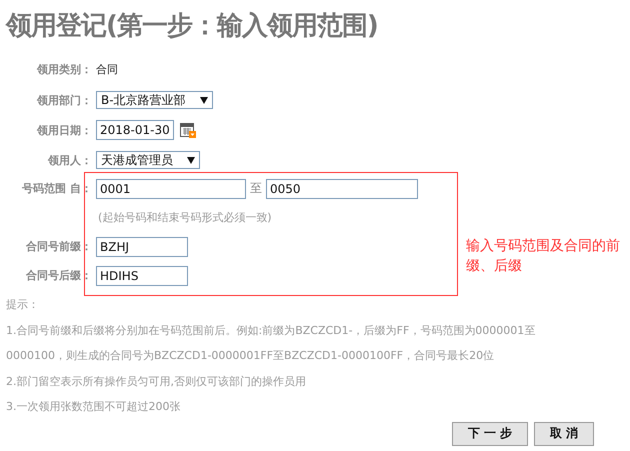 The height and width of the screenshot is (451, 630). Describe the element at coordinates (342, 188) in the screenshot. I see `range-to-field: 0050` at that location.